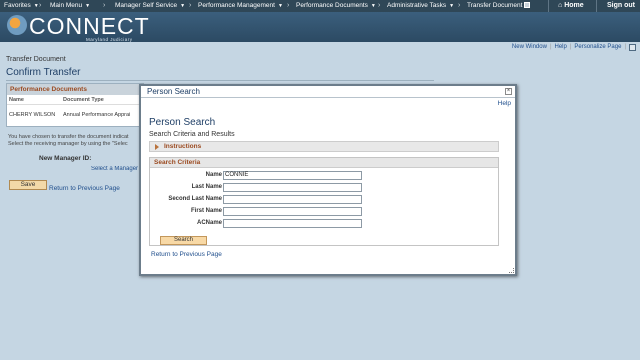 This screenshot has height=360, width=640. Describe the element at coordinates (499, 6) in the screenshot. I see `nav-item-transfer-document: Transfer Document` at that location.